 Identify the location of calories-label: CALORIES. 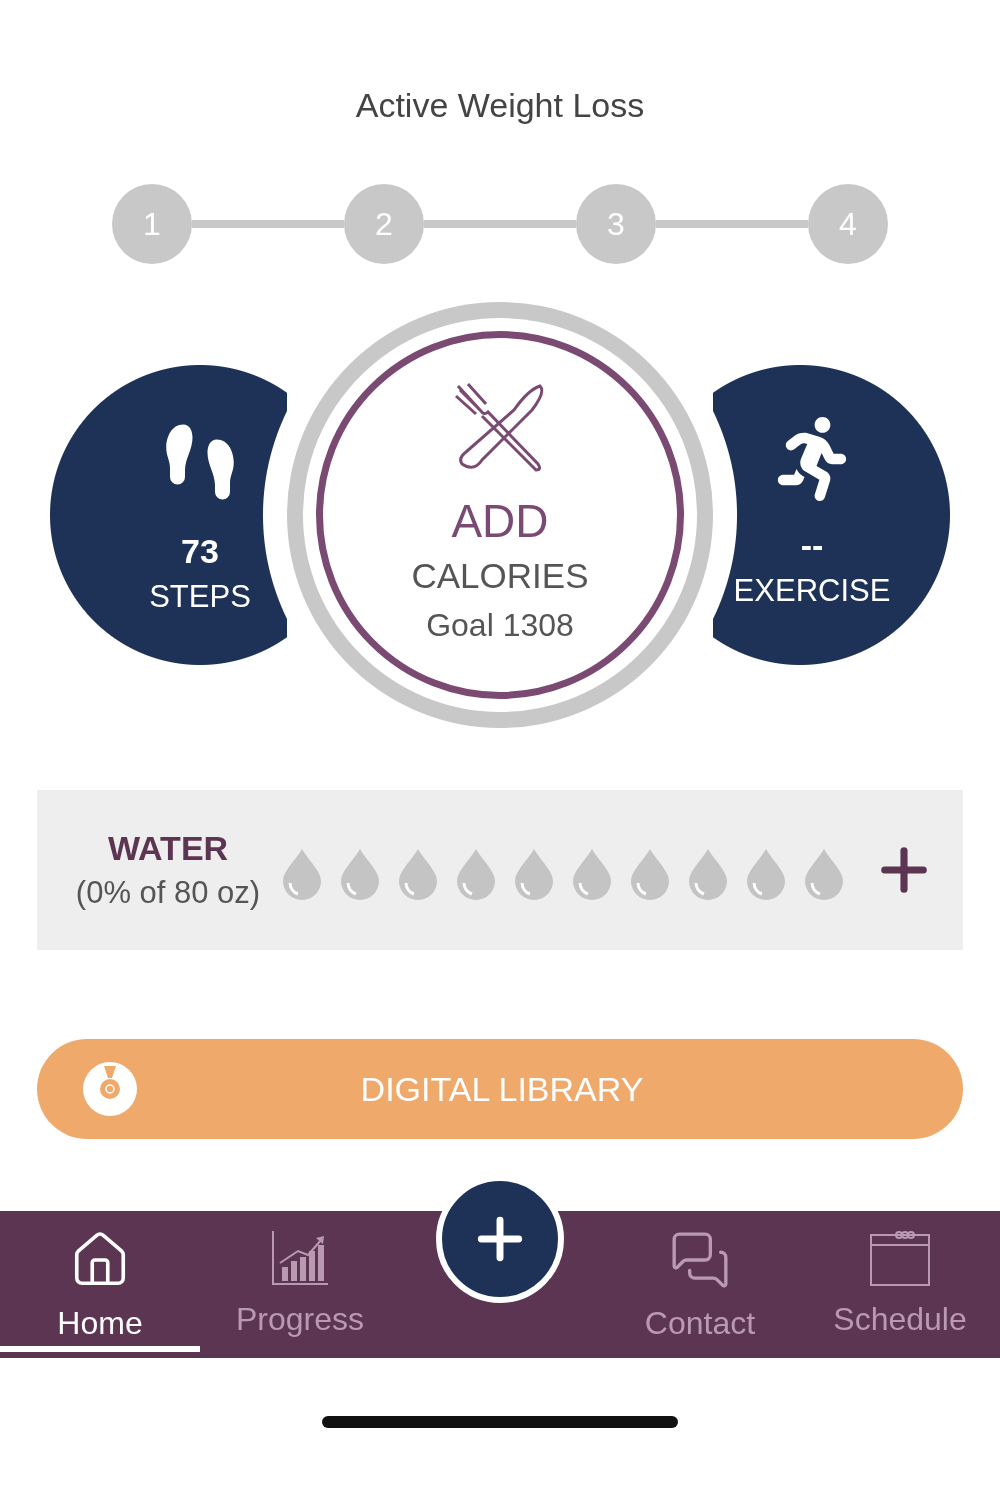
(500, 576).